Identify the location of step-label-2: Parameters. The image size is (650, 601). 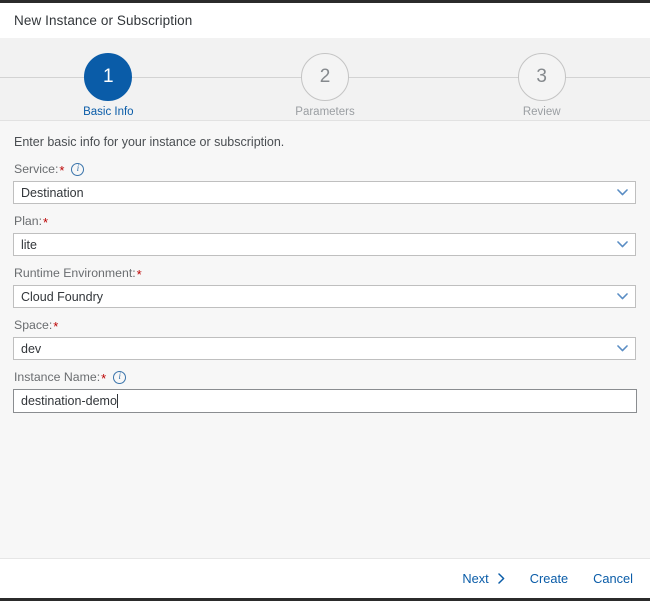
(325, 112).